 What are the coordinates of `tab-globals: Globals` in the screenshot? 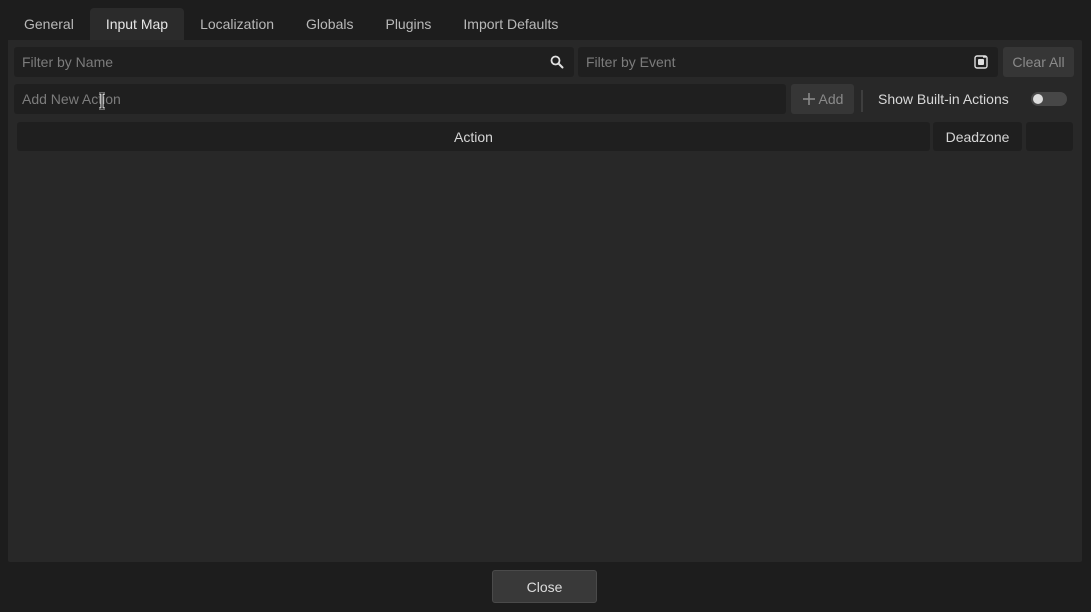 It's located at (329, 24).